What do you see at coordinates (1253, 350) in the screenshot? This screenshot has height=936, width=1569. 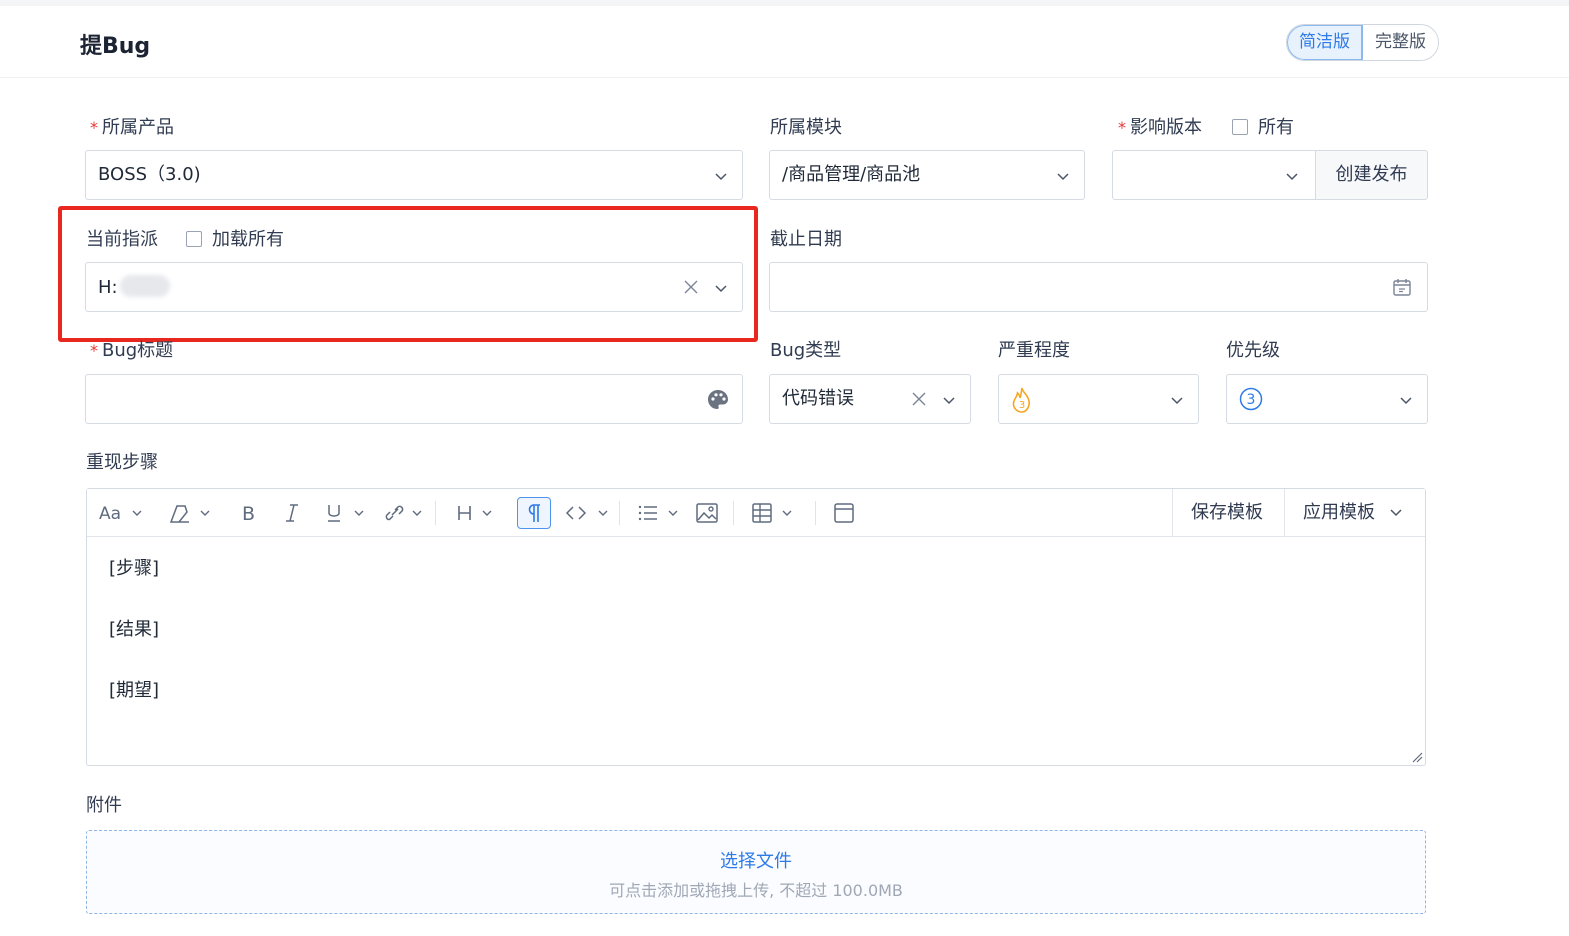 I see `priority-label: 优先级` at bounding box center [1253, 350].